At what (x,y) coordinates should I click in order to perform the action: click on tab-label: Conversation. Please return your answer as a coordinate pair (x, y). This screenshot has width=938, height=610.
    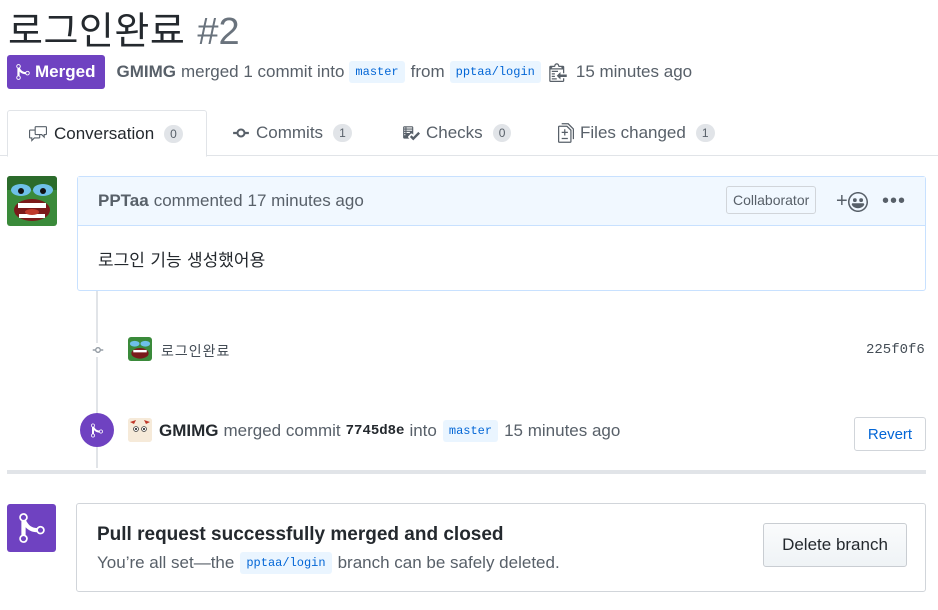
    Looking at the image, I should click on (104, 133).